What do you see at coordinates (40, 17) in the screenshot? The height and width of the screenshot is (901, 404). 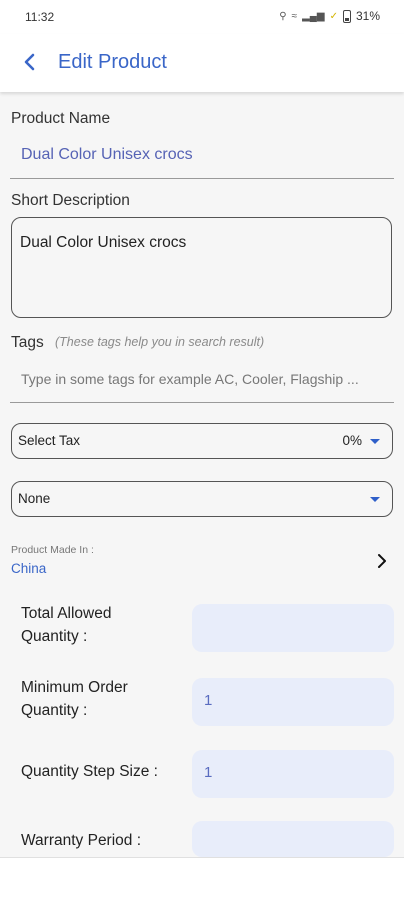 I see `status-time: 11:32` at bounding box center [40, 17].